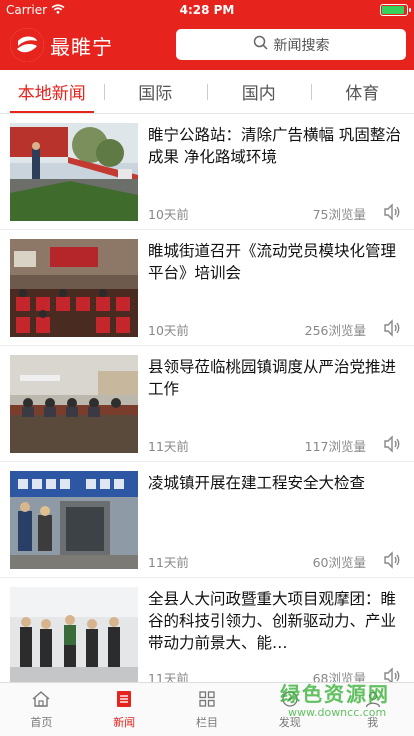 The image size is (414, 736). I want to click on news-view-count: 60浏览量, so click(339, 562).